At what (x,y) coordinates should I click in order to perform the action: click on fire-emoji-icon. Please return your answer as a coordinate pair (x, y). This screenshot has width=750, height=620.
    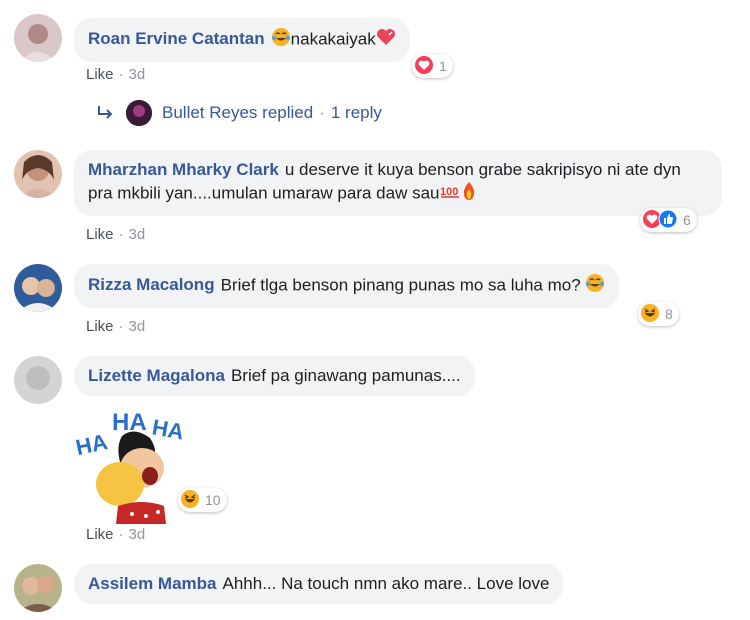
    Looking at the image, I should click on (469, 194).